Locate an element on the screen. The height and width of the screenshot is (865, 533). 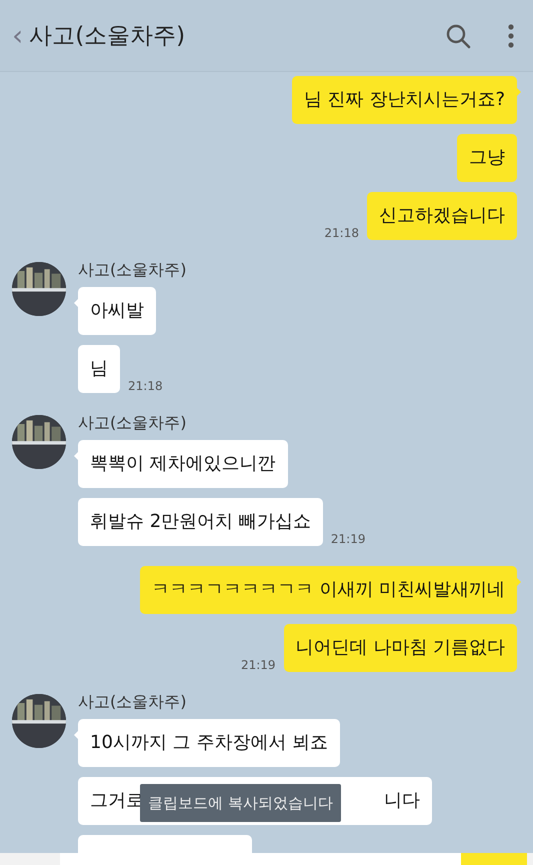
message-text: 니다 is located at coordinates (402, 801).